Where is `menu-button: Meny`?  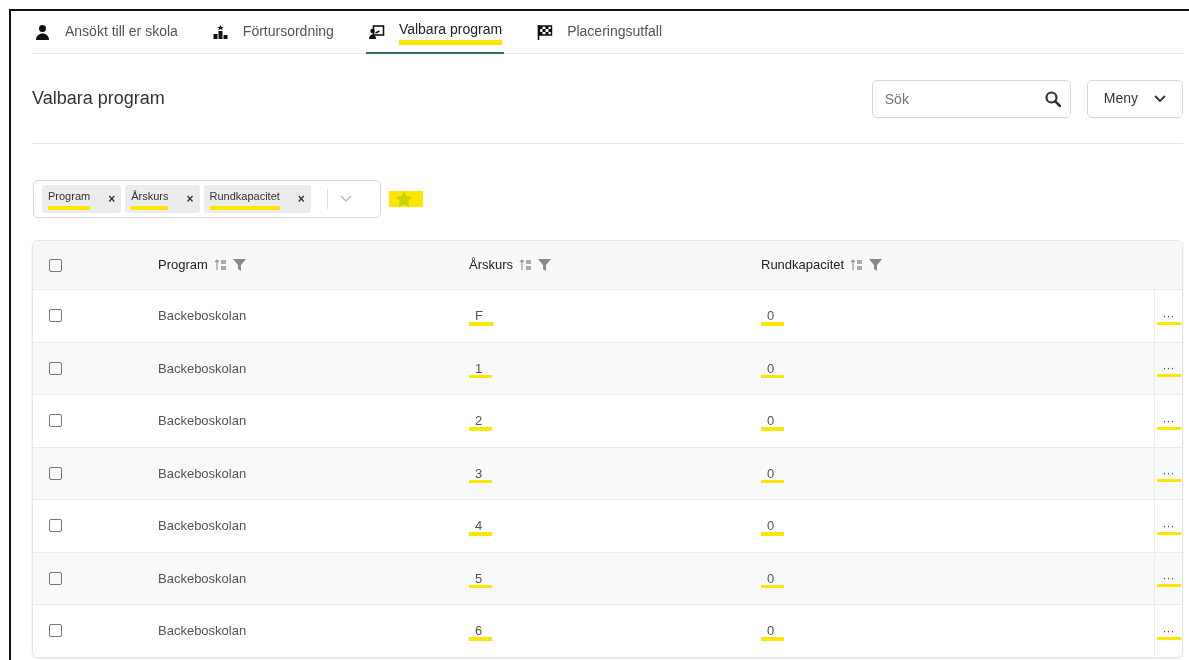 menu-button: Meny is located at coordinates (1134, 98).